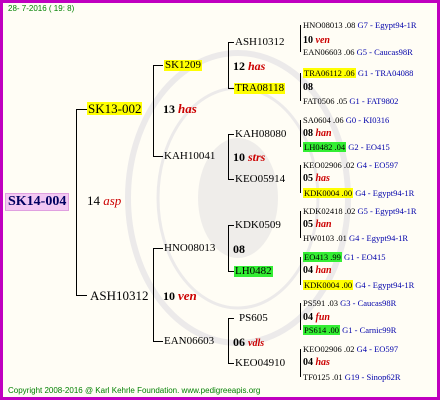  What do you see at coordinates (351, 349) in the screenshot?
I see `gen4-15: KEO02906 .02 G4 - EO597` at bounding box center [351, 349].